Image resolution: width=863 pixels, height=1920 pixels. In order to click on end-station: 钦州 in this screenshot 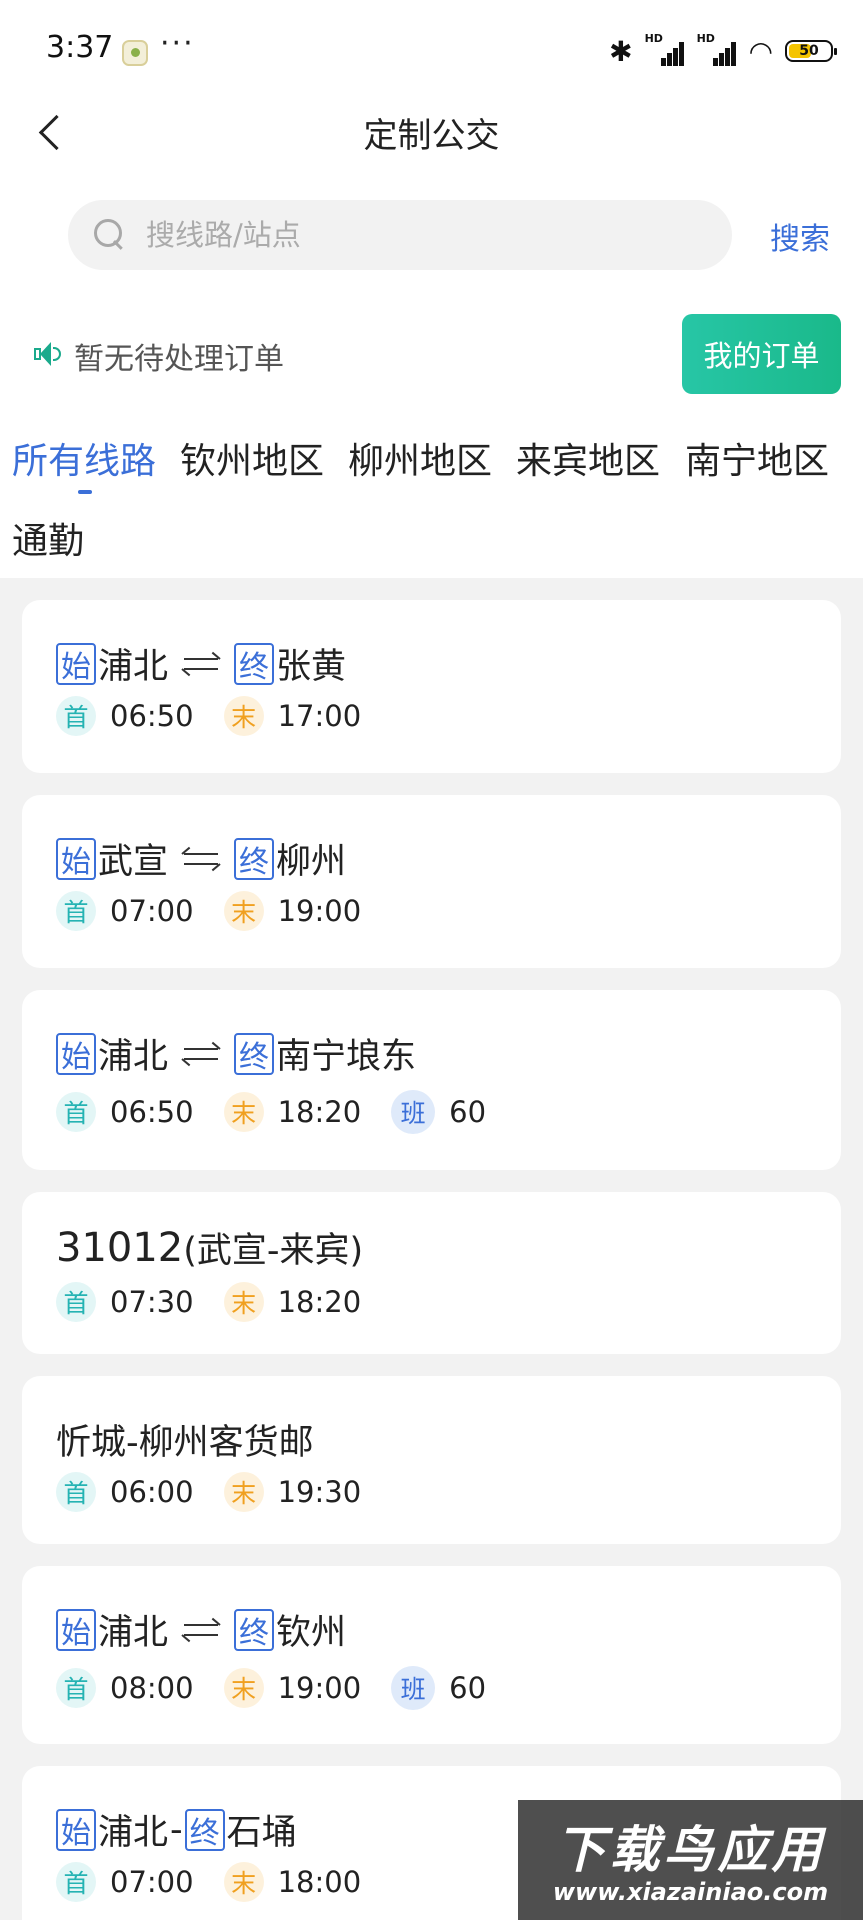, I will do `click(311, 1633)`.